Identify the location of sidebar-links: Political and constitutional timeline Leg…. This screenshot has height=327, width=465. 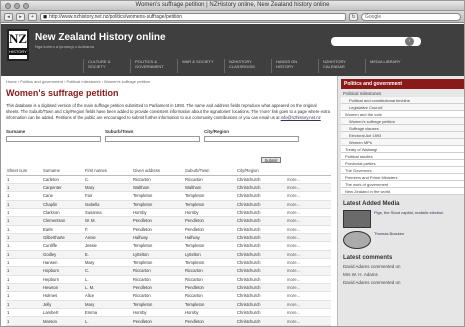
(402, 146).